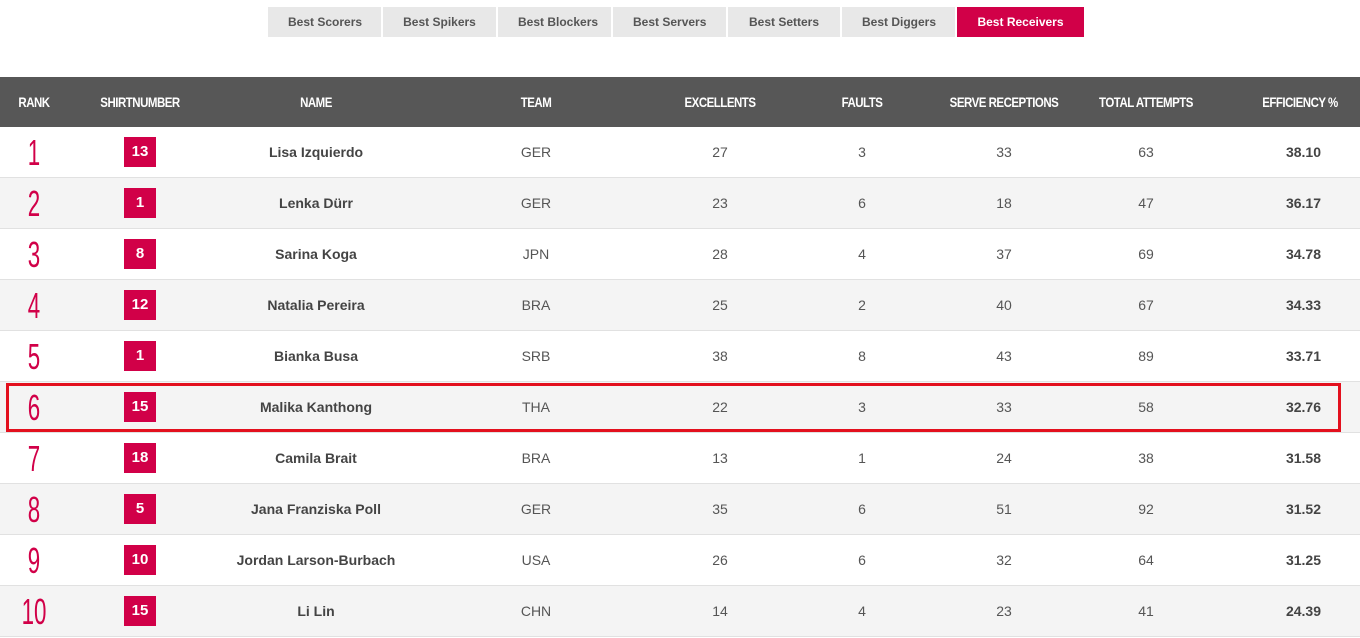 Image resolution: width=1360 pixels, height=638 pixels. I want to click on team-code: USA, so click(536, 560).